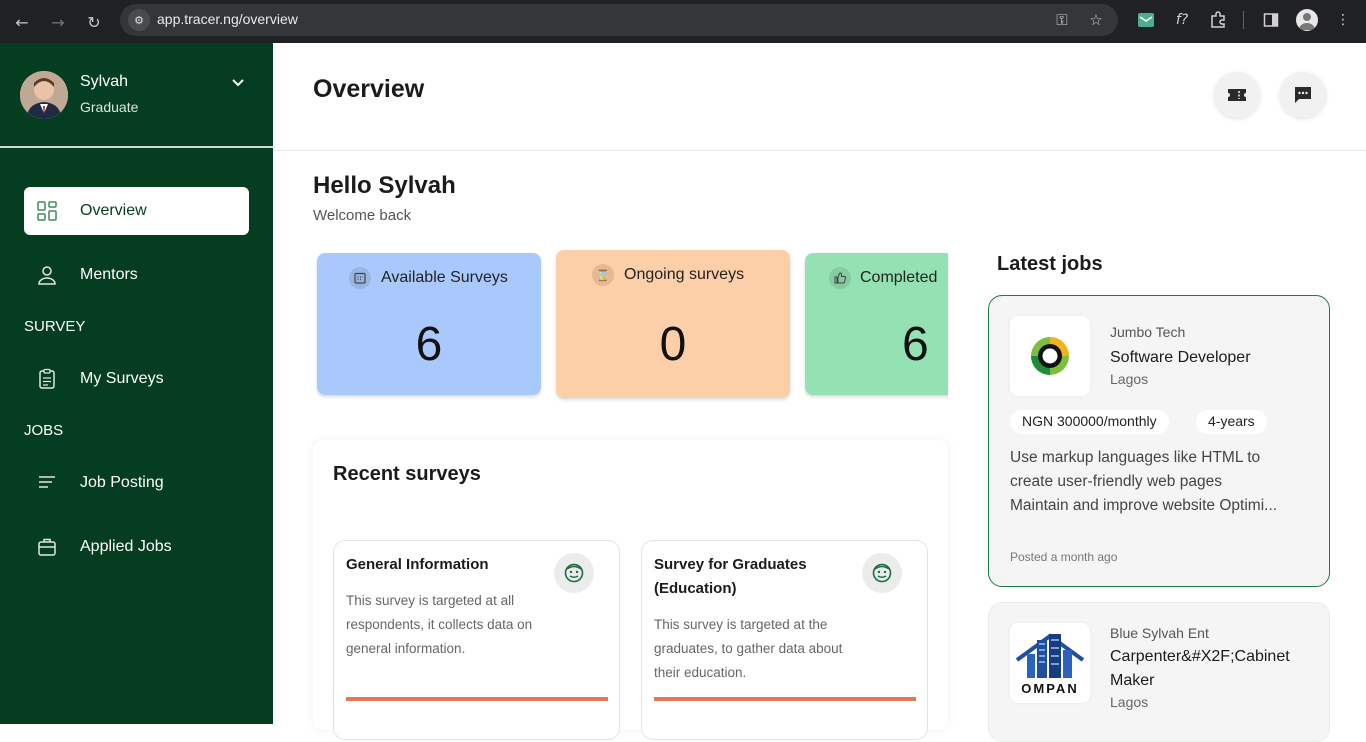 The width and height of the screenshot is (1366, 742). I want to click on toolbar-divider, so click(1243, 20).